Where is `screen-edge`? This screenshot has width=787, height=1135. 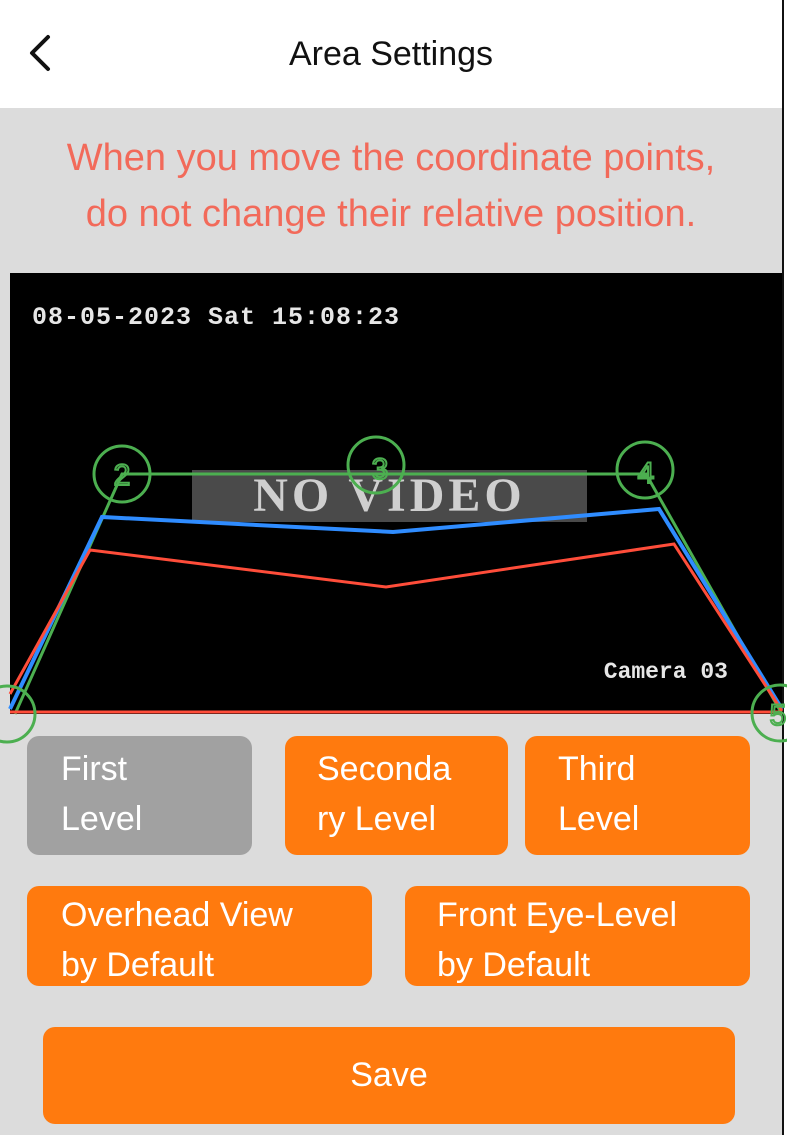
screen-edge is located at coordinates (783, 567).